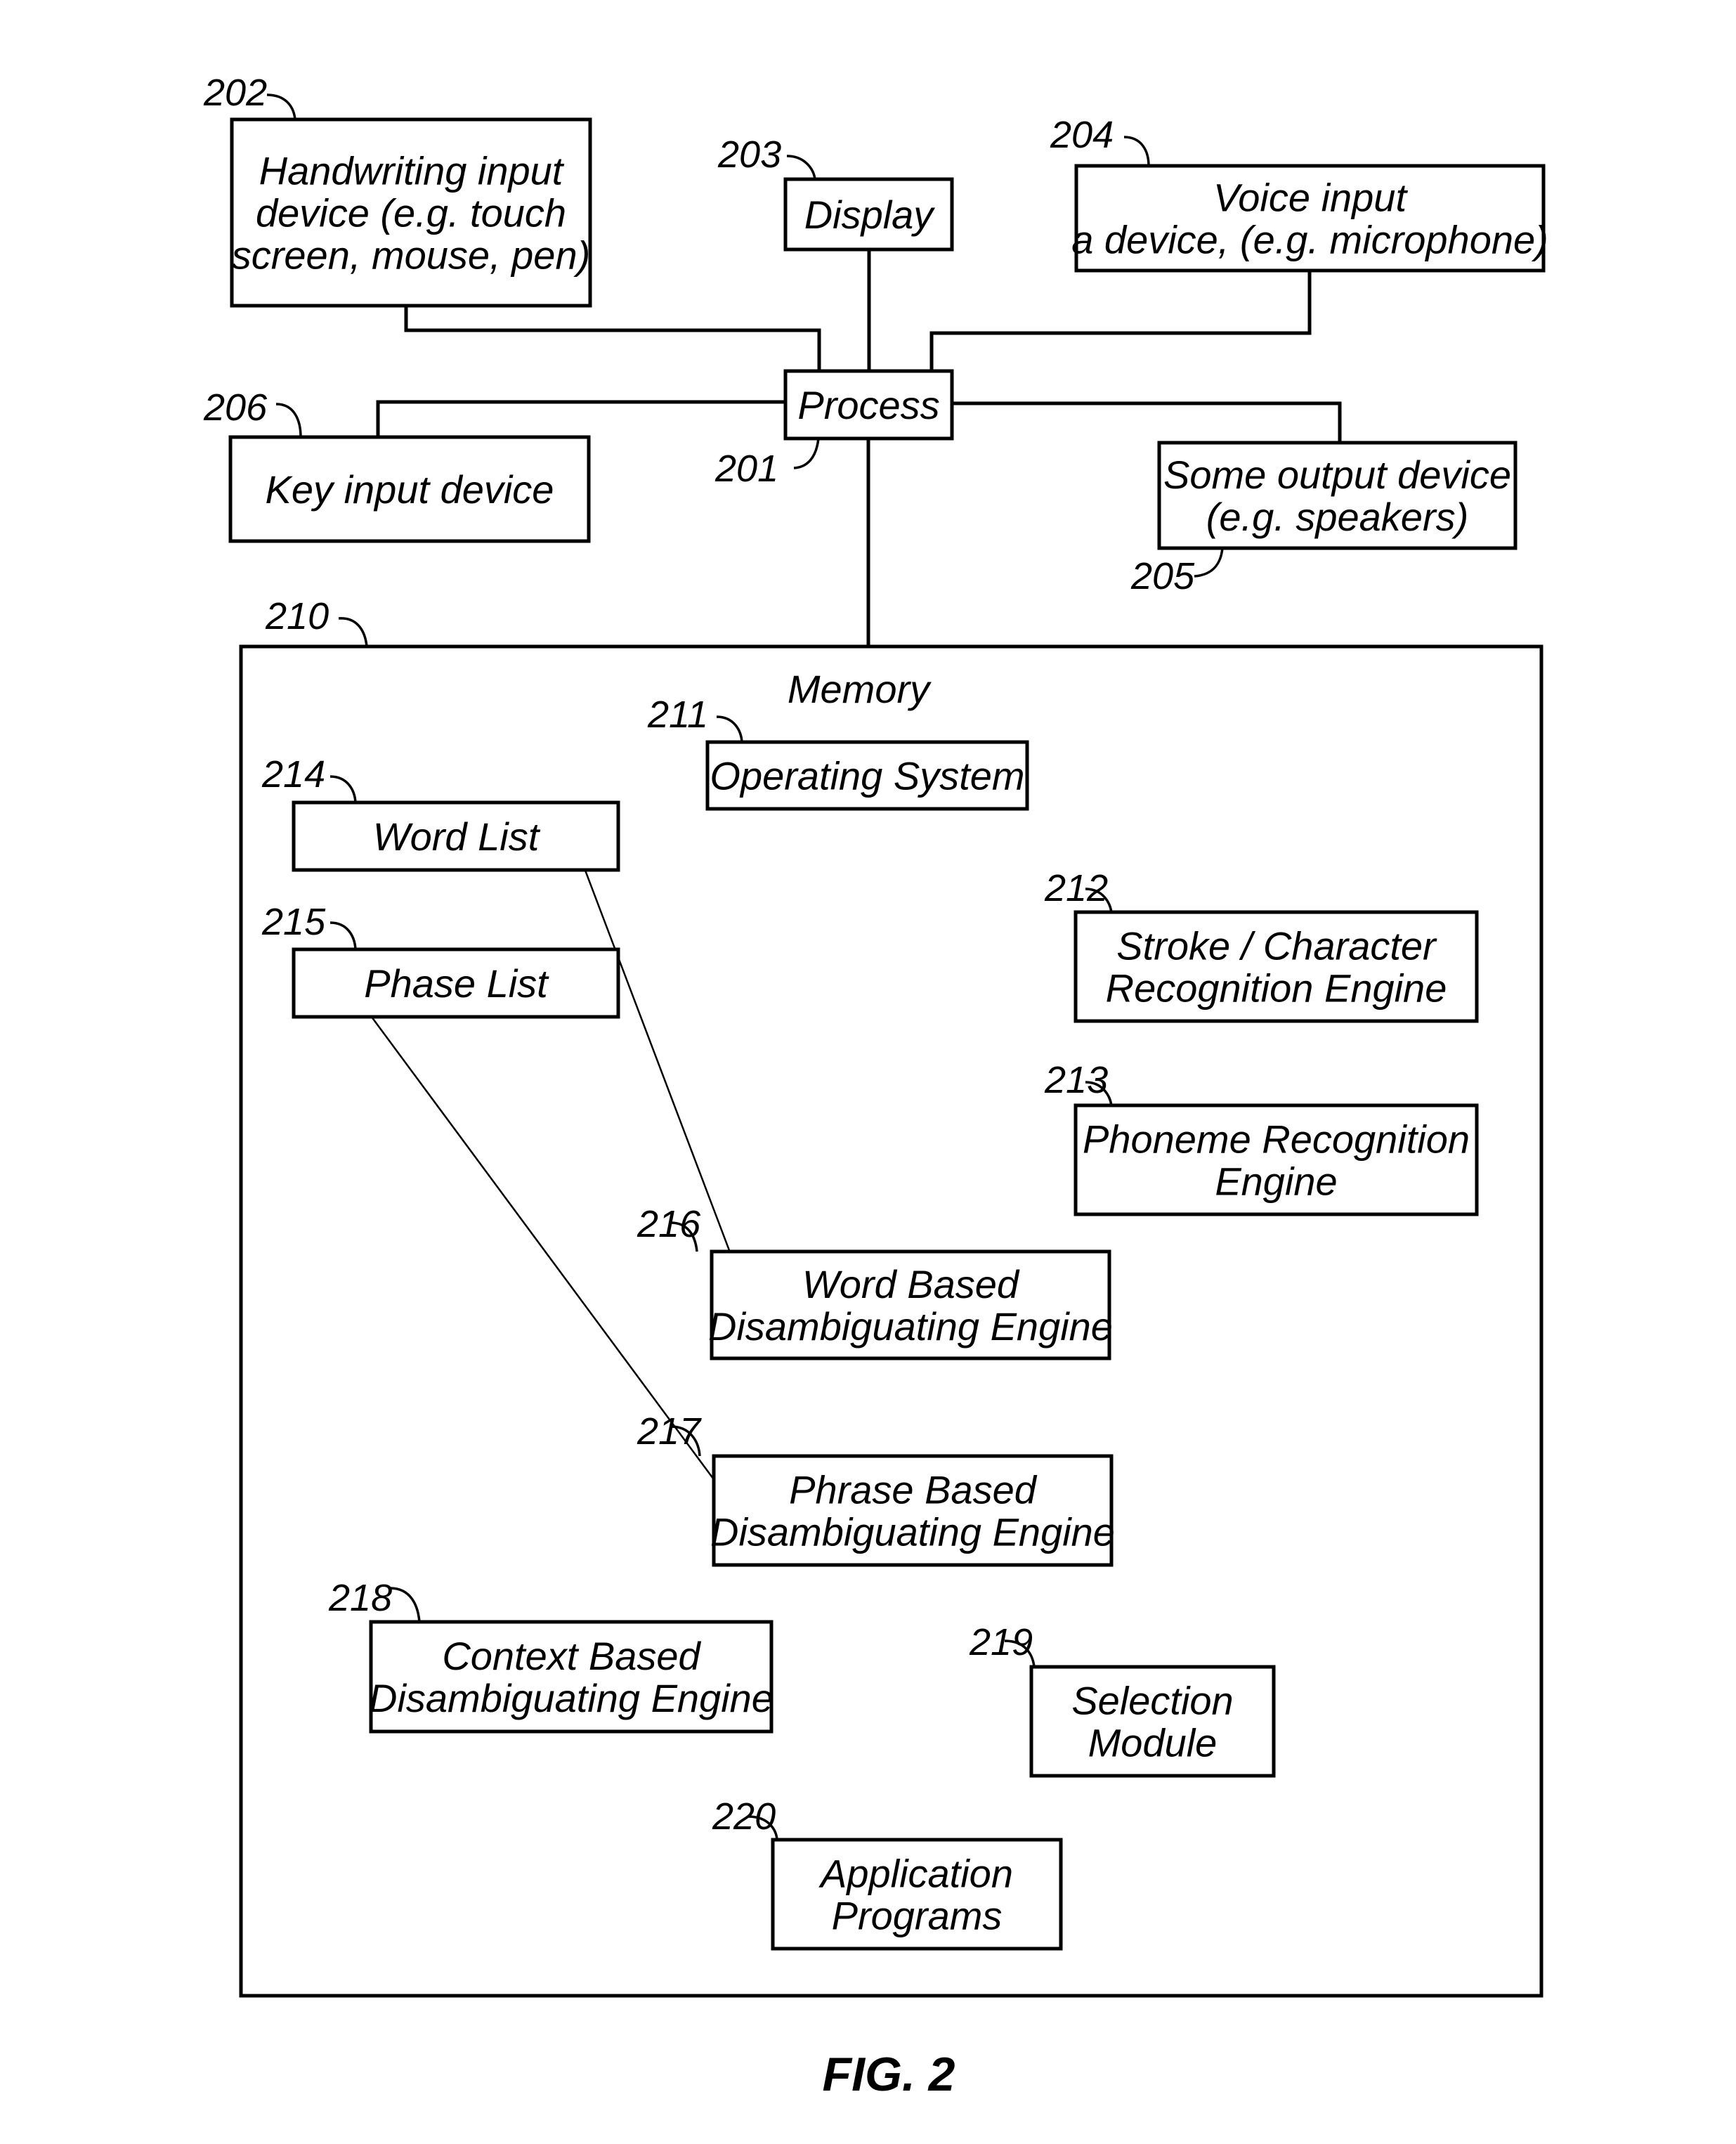  I want to click on ref-220: 220, so click(744, 1817).